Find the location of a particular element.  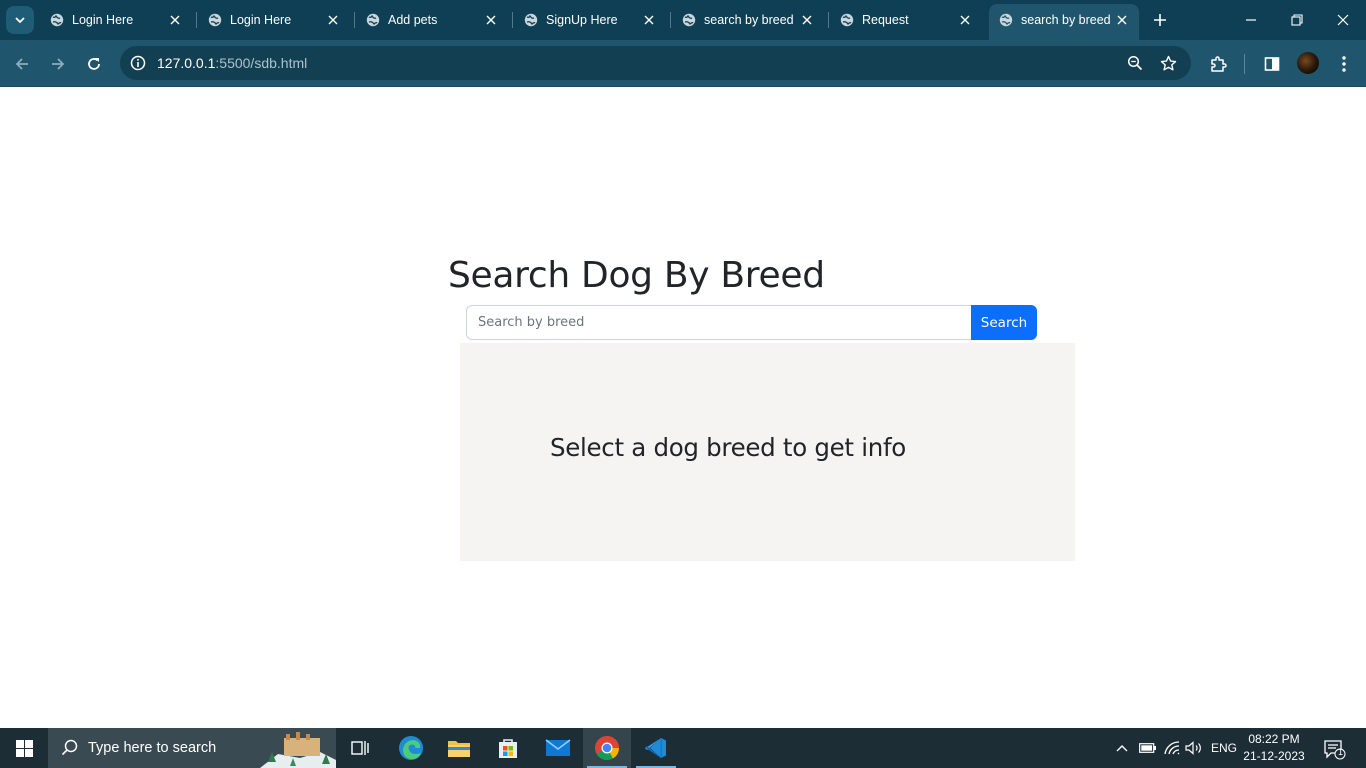

puzzle-icon is located at coordinates (1219, 64).